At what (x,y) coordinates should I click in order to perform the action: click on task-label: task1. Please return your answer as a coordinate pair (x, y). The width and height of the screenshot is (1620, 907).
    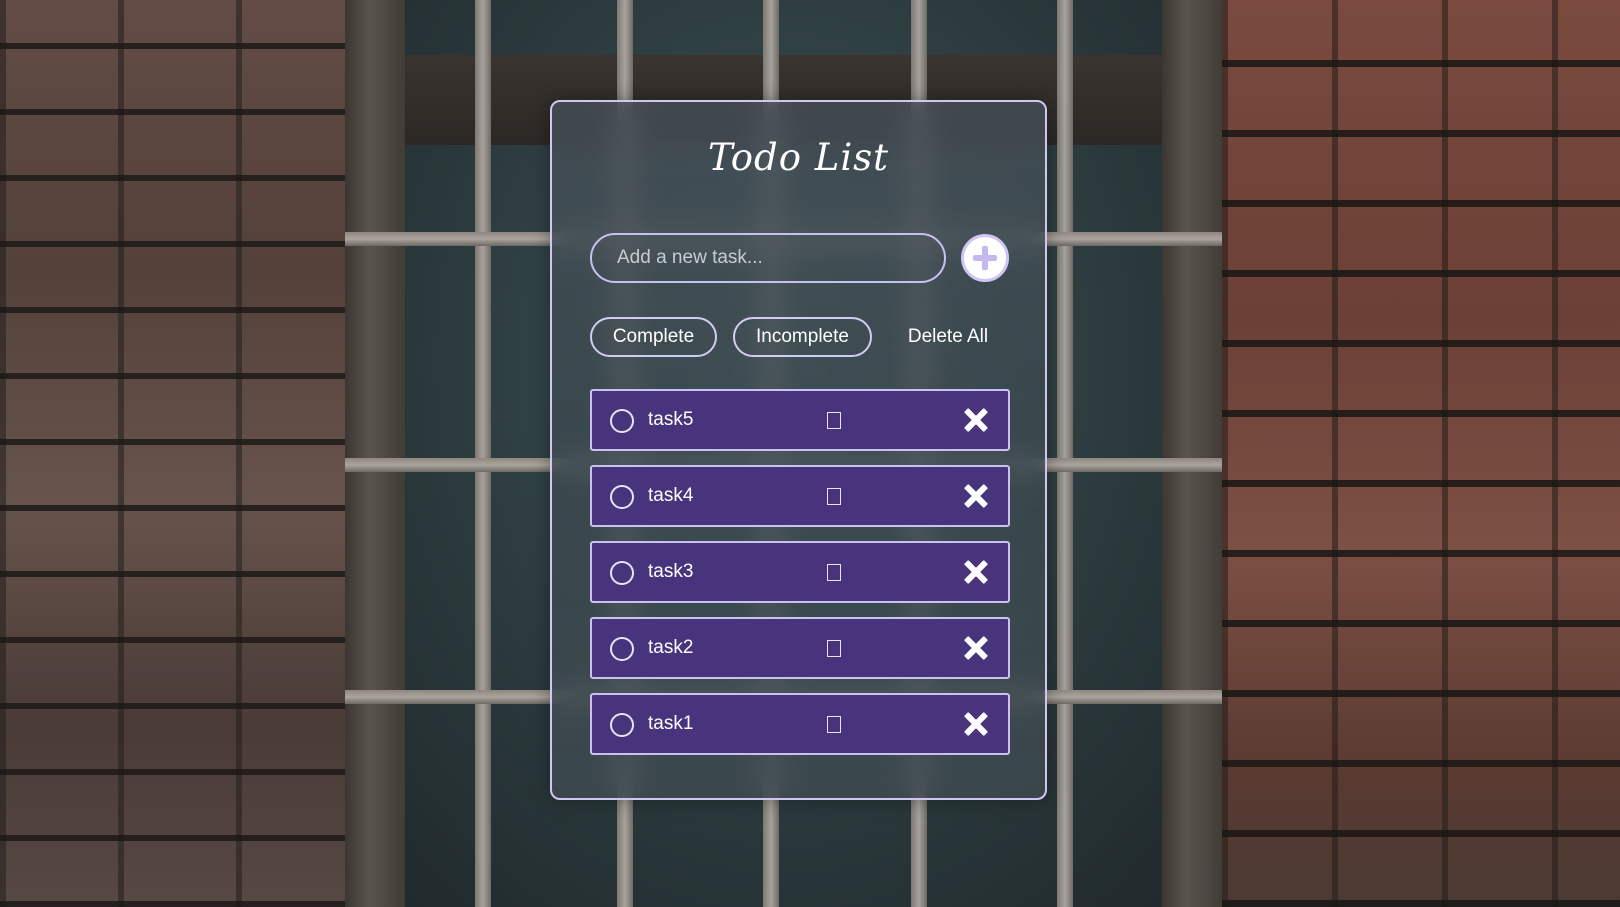
    Looking at the image, I should click on (671, 723).